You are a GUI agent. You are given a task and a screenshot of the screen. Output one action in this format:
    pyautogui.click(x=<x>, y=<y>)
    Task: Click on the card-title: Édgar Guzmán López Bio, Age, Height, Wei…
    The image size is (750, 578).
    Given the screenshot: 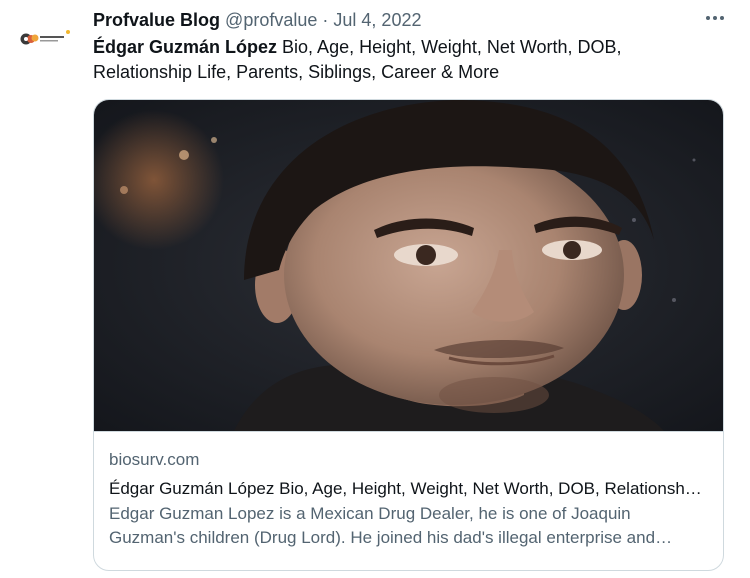 What is the action you would take?
    pyautogui.click(x=407, y=488)
    